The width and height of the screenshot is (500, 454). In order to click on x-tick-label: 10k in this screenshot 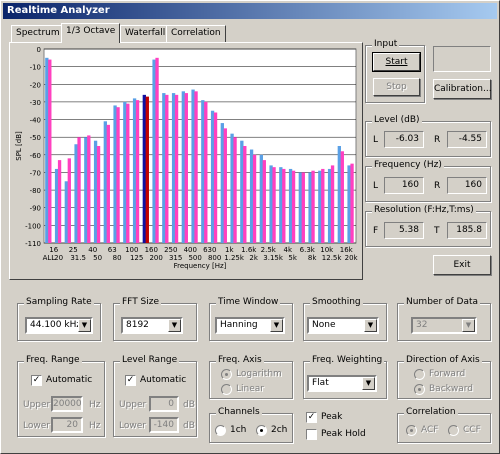, I will do `click(327, 250)`.